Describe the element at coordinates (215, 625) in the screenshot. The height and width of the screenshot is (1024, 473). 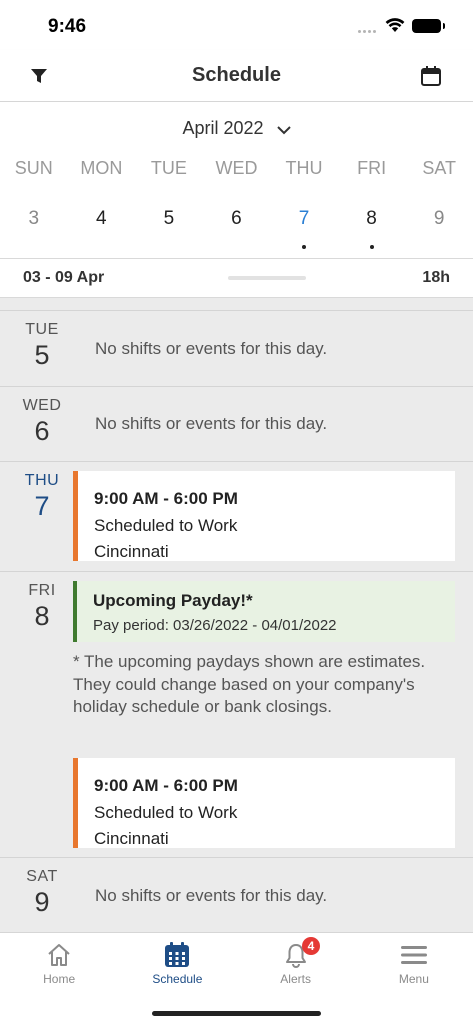
I see `pay-period: Pay period: 03/26/2022 - 04/01/2022` at that location.